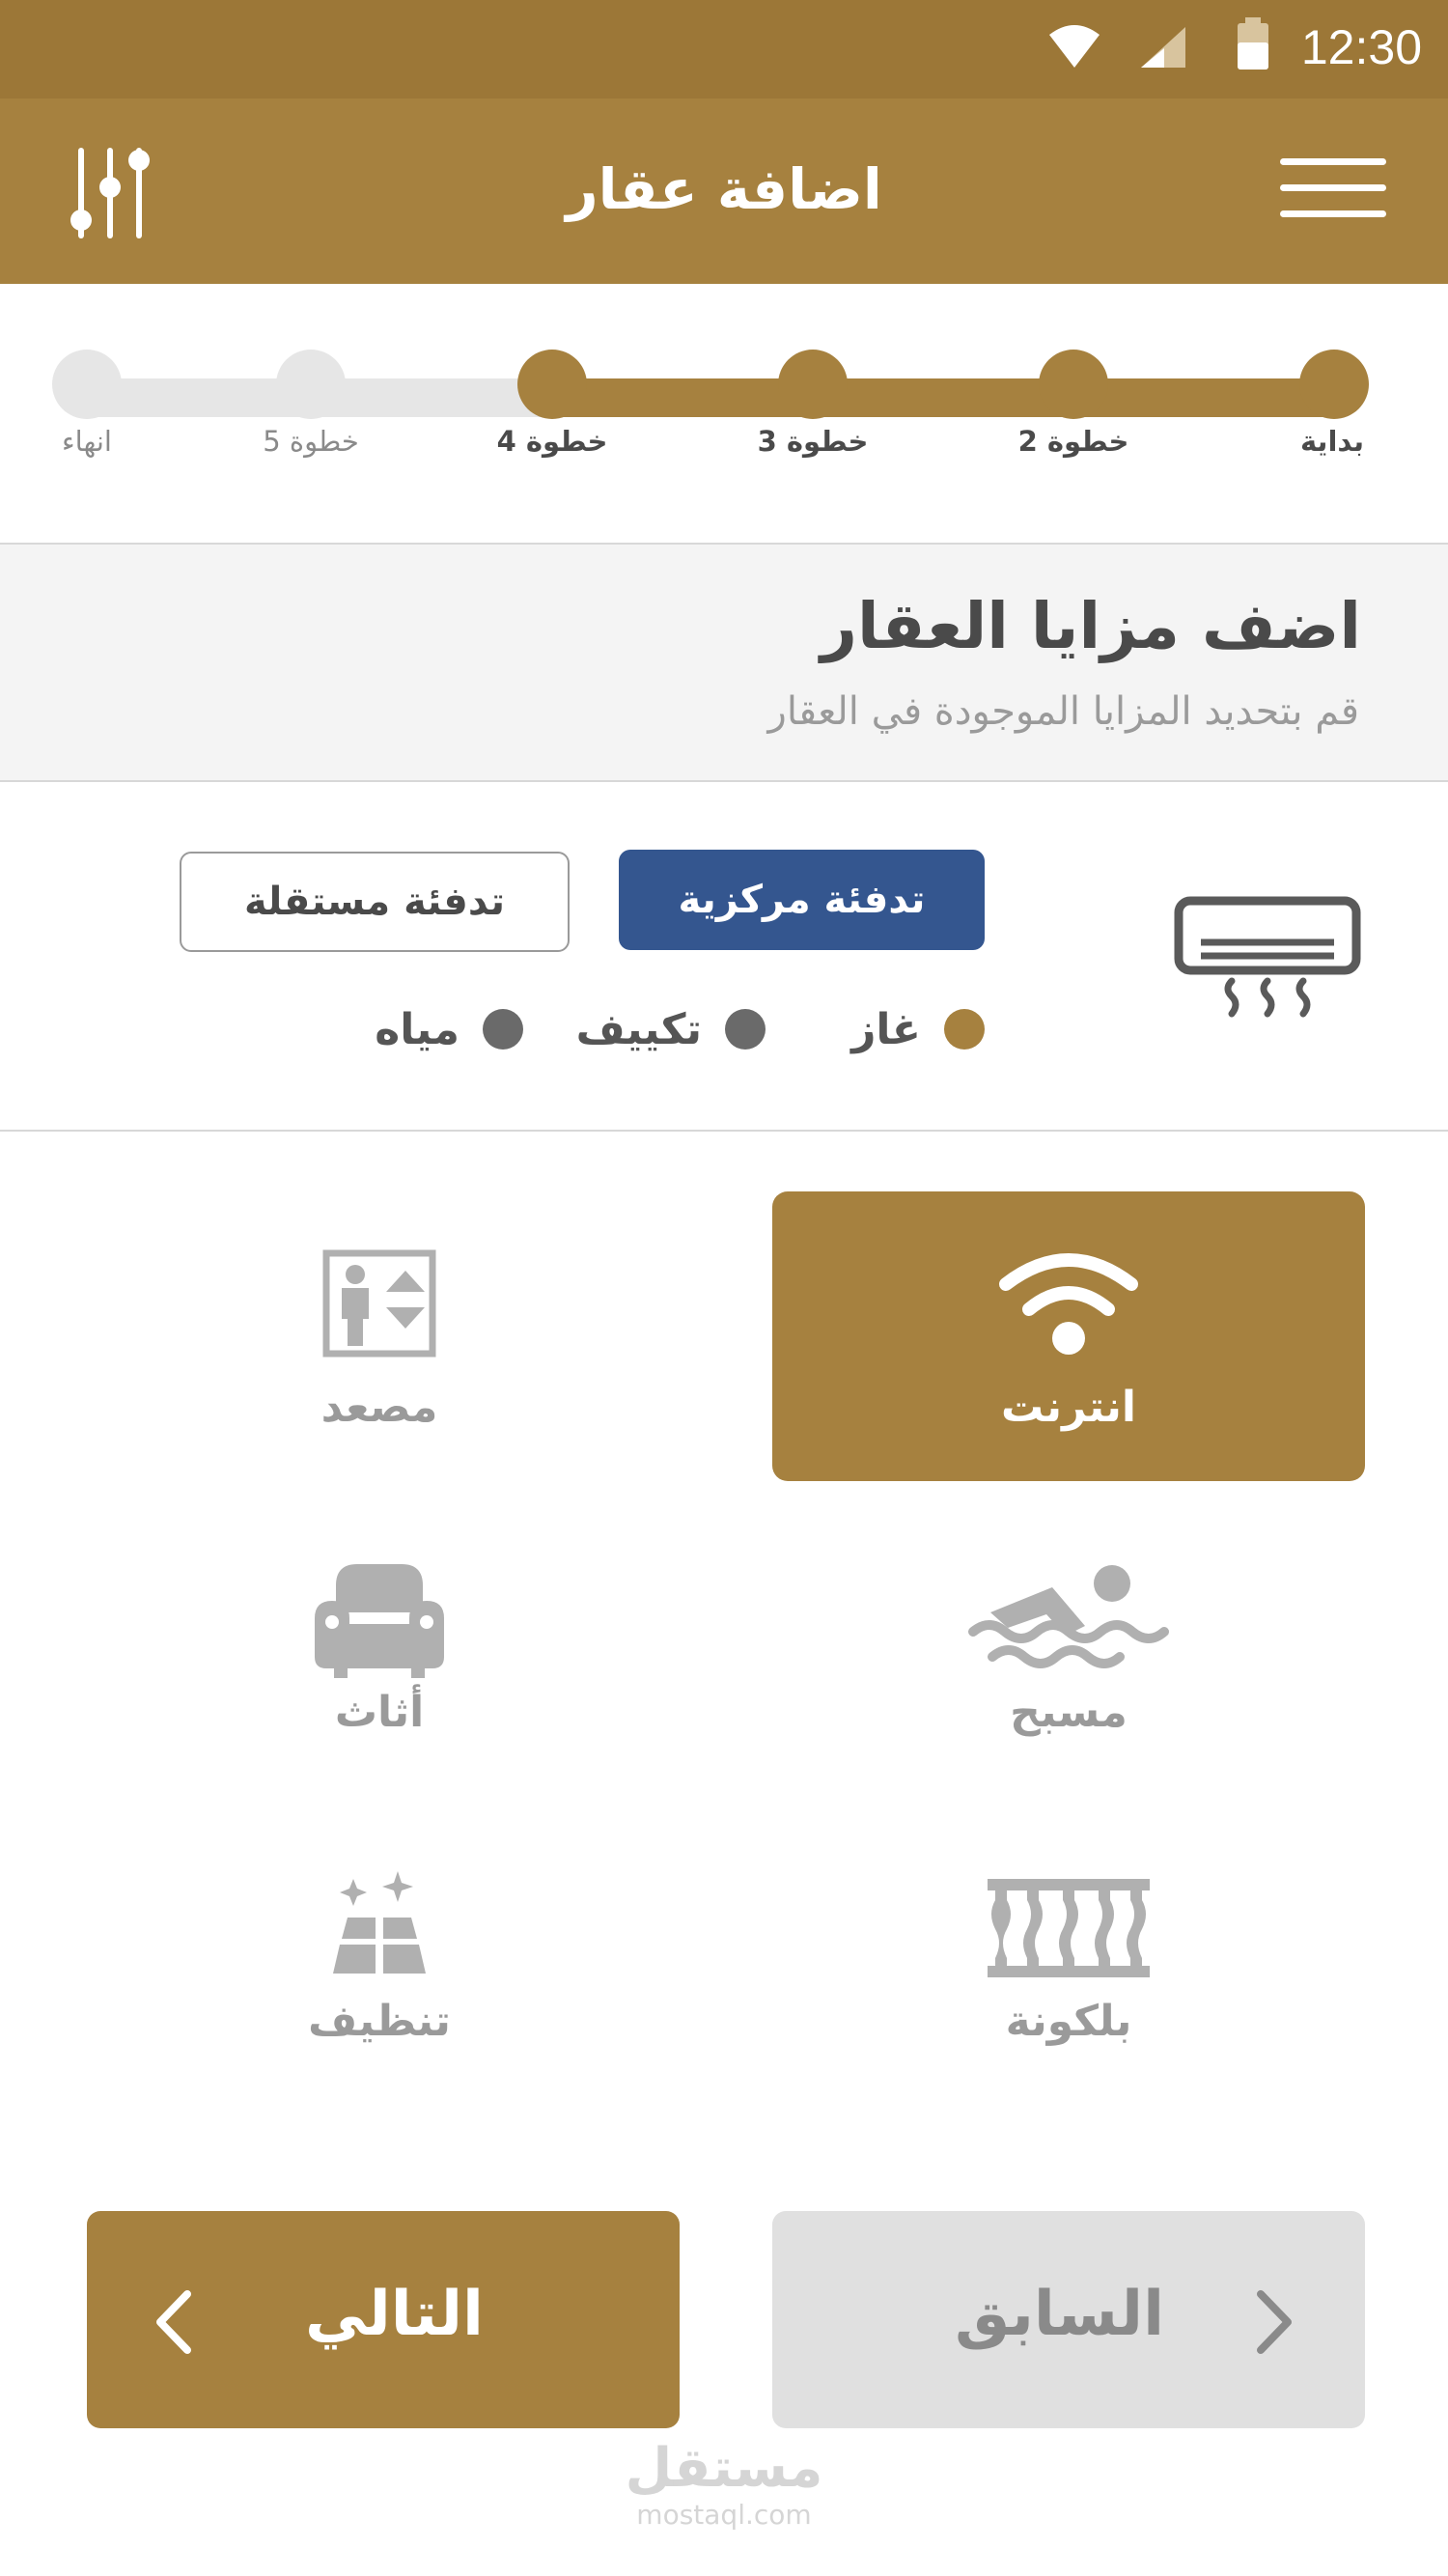 The width and height of the screenshot is (1448, 2576). I want to click on section-subtitle: قم بتحديد المزايا الموجودة في العقار, so click(1063, 712).